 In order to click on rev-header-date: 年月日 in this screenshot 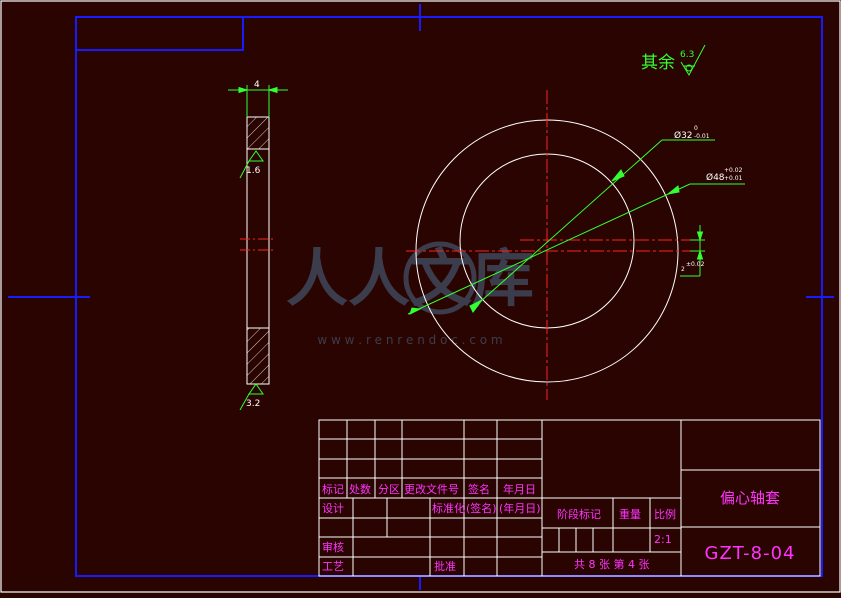, I will do `click(519, 489)`.